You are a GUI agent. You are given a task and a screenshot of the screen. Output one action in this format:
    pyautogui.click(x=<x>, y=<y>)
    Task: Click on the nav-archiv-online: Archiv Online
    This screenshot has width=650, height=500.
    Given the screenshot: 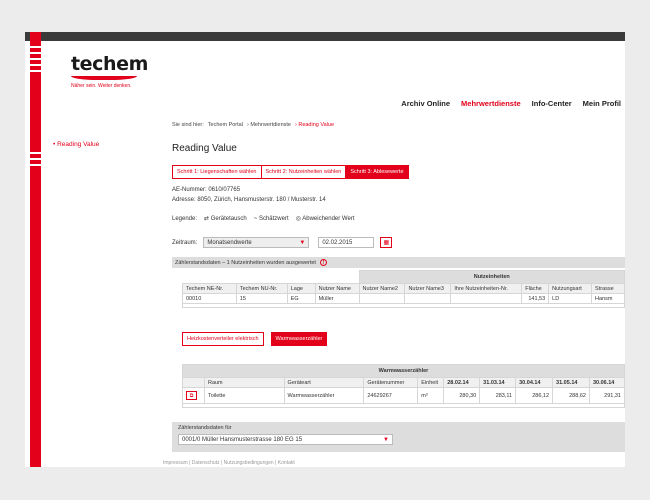 What is the action you would take?
    pyautogui.click(x=425, y=103)
    